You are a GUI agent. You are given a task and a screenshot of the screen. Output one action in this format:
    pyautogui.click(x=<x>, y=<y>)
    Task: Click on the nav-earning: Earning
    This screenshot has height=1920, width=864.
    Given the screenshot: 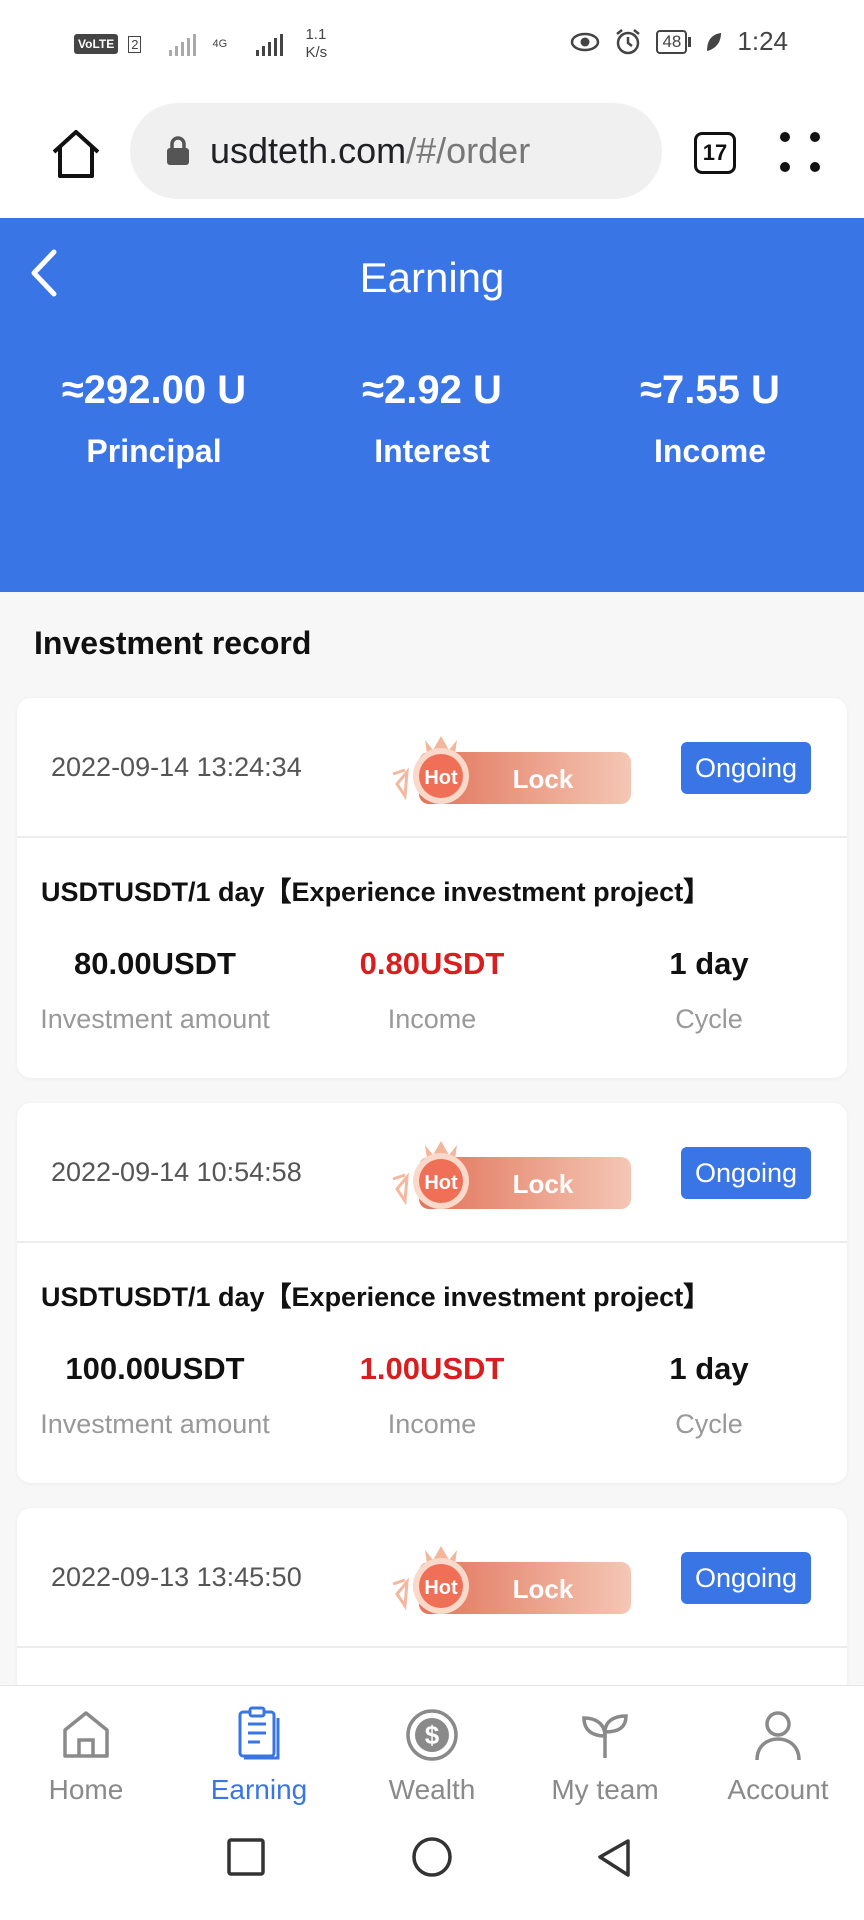 What is the action you would take?
    pyautogui.click(x=259, y=1756)
    